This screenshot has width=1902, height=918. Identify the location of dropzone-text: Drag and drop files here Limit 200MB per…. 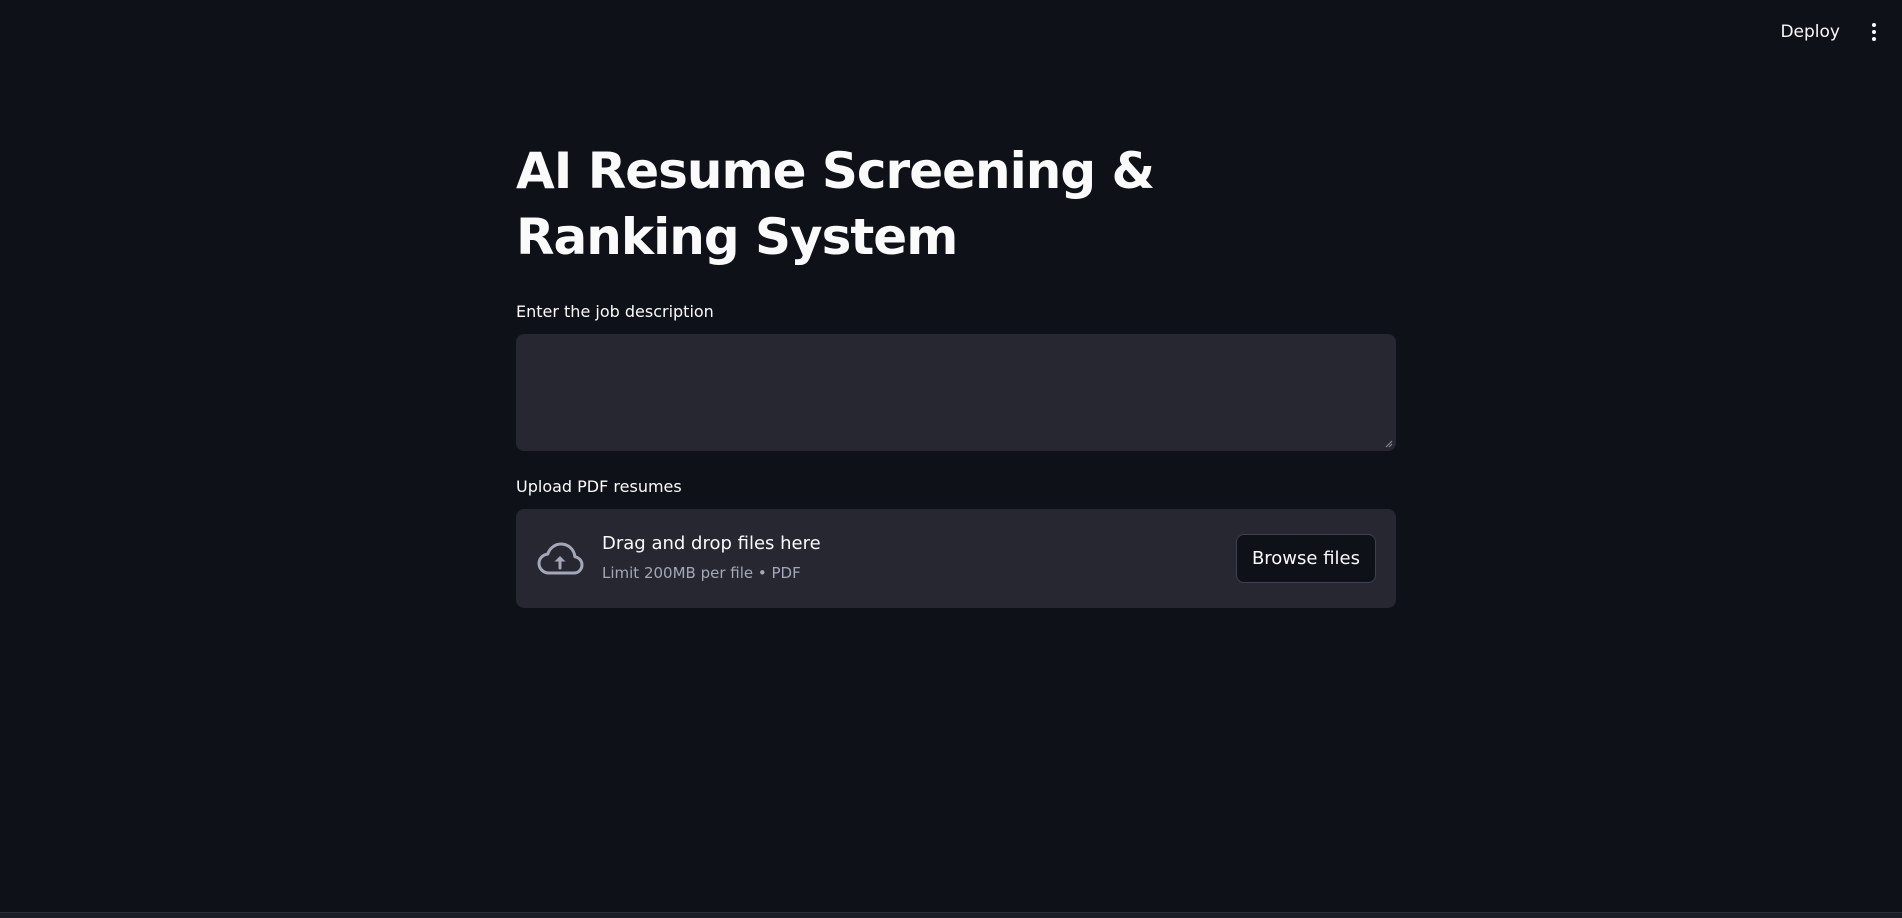
(711, 557).